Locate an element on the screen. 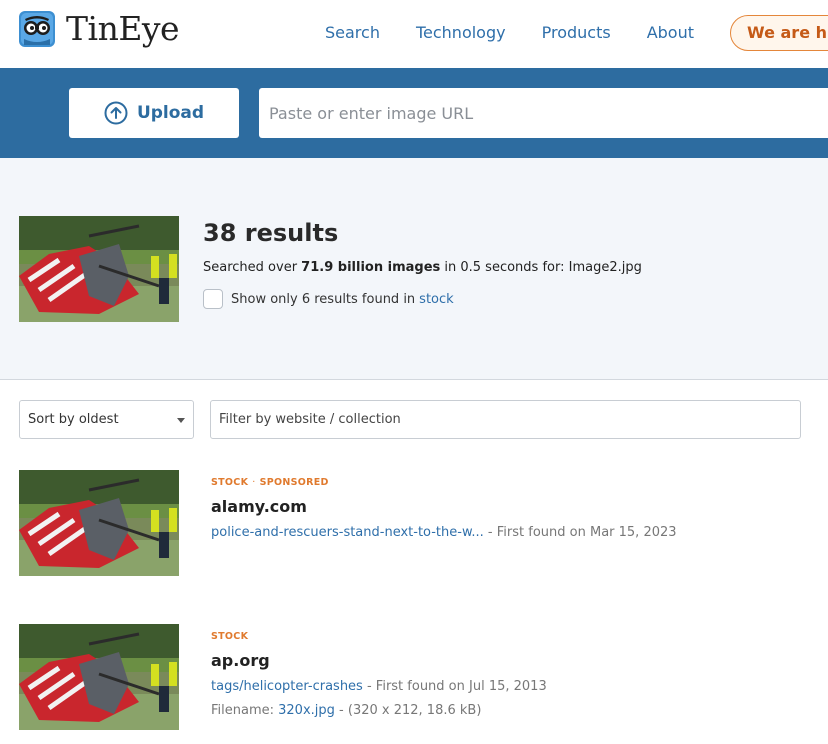 The image size is (828, 744). nav-technology: Technology is located at coordinates (461, 33).